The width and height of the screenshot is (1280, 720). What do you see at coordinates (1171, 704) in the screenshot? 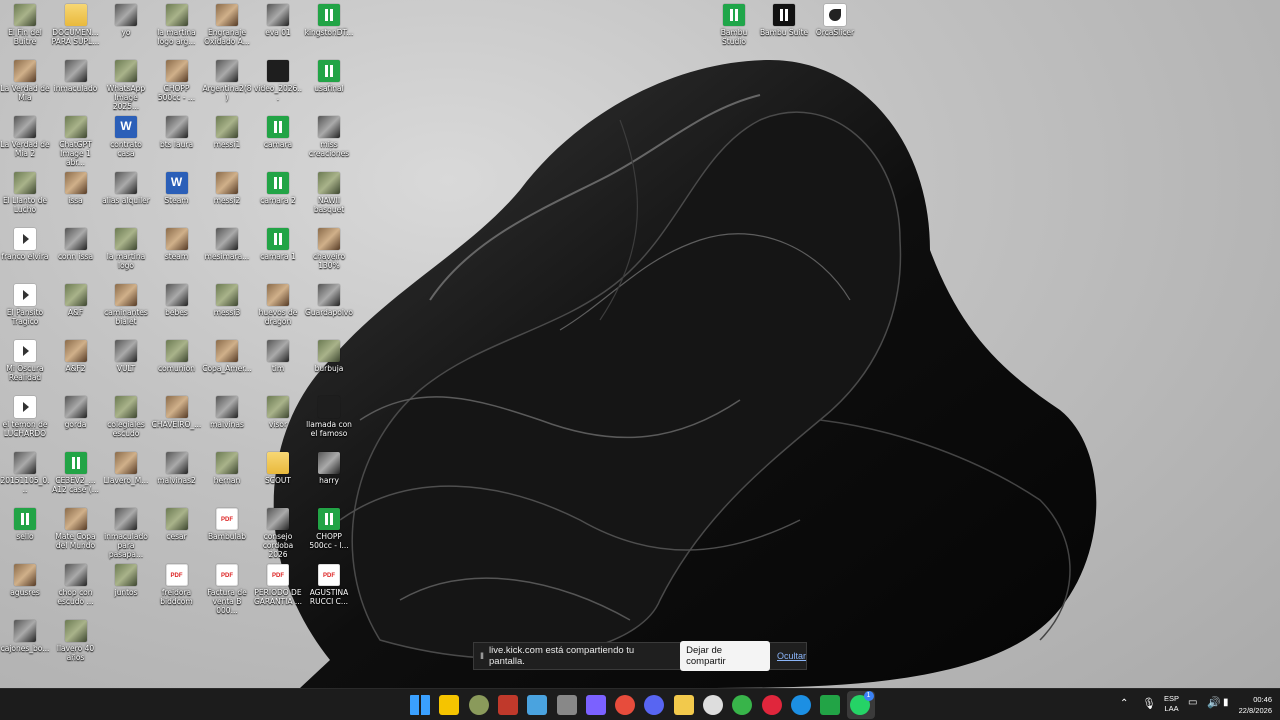
I see `language-indicator: ESP LAA` at bounding box center [1171, 704].